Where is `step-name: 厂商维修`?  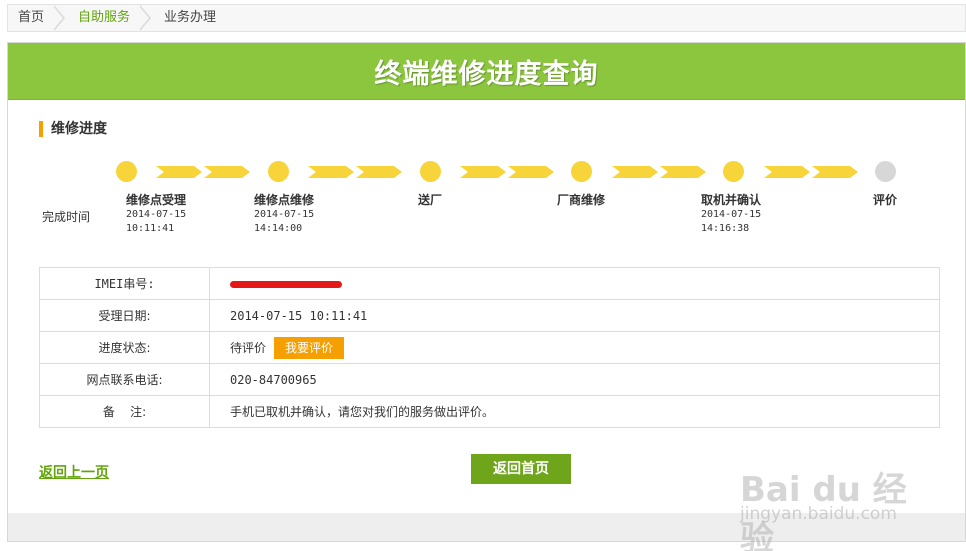 step-name: 厂商维修 is located at coordinates (581, 200).